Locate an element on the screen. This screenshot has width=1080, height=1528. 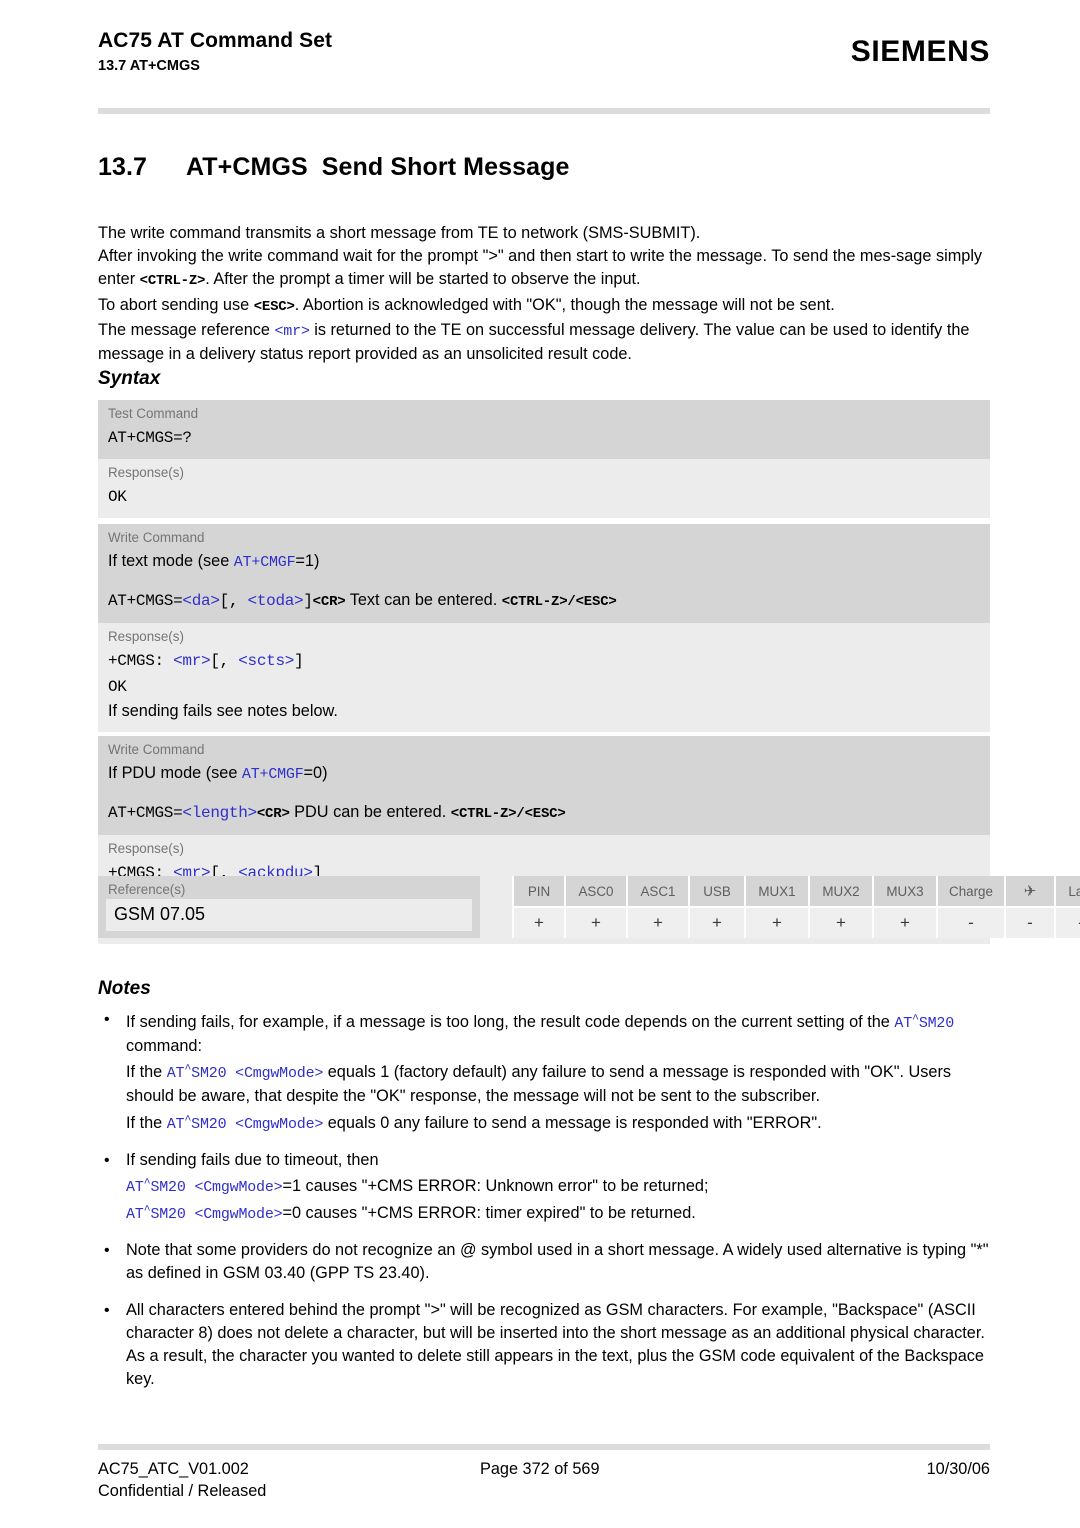
capability-value-row: +++++++--- is located at coordinates (796, 922).